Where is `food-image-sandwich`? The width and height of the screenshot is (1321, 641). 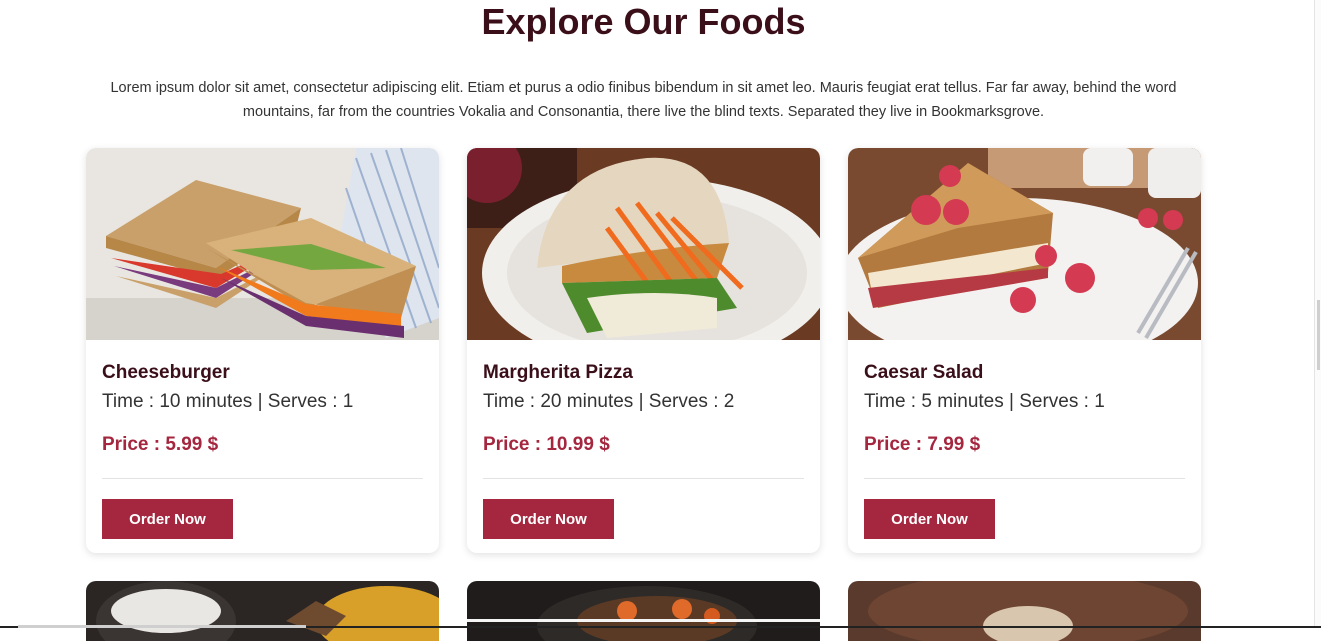 food-image-sandwich is located at coordinates (262, 244).